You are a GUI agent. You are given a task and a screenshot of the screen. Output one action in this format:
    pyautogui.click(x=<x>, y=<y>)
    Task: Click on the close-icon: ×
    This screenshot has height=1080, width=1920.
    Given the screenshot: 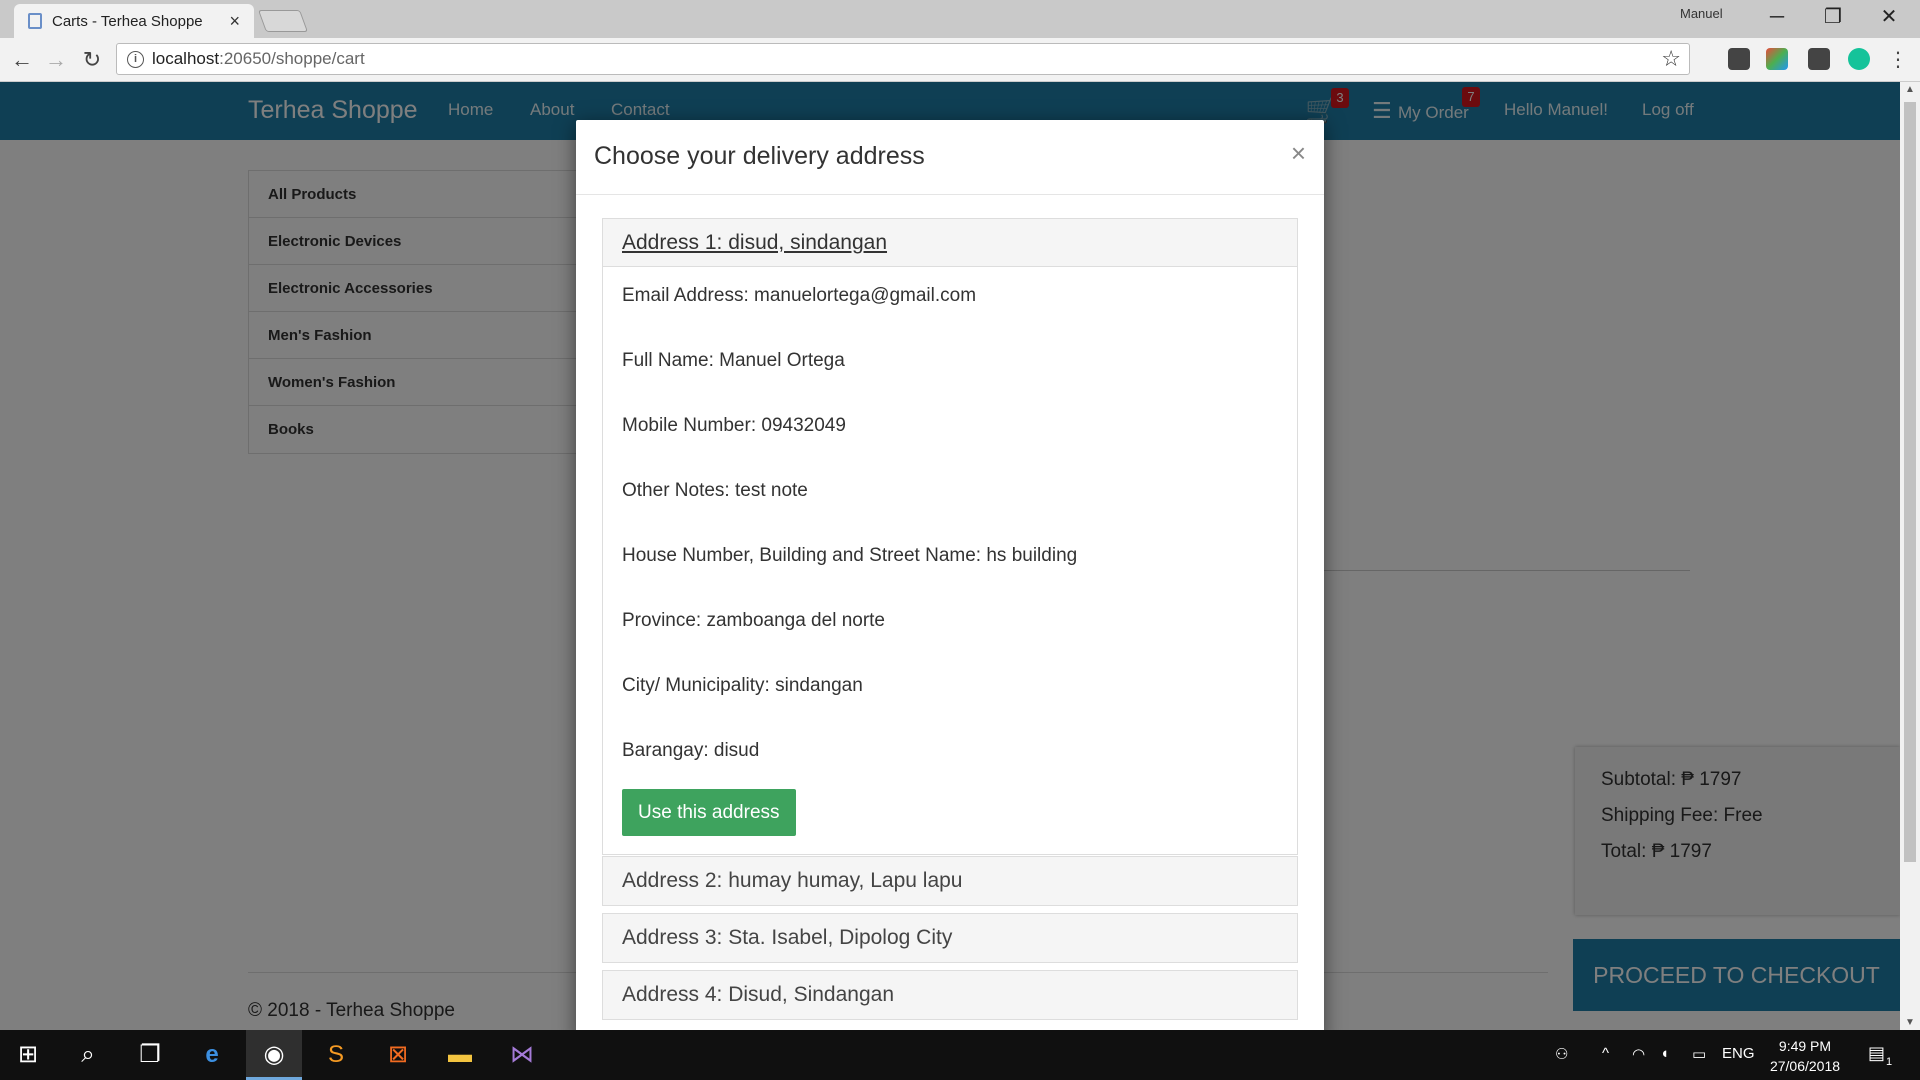 What is the action you would take?
    pyautogui.click(x=1298, y=153)
    